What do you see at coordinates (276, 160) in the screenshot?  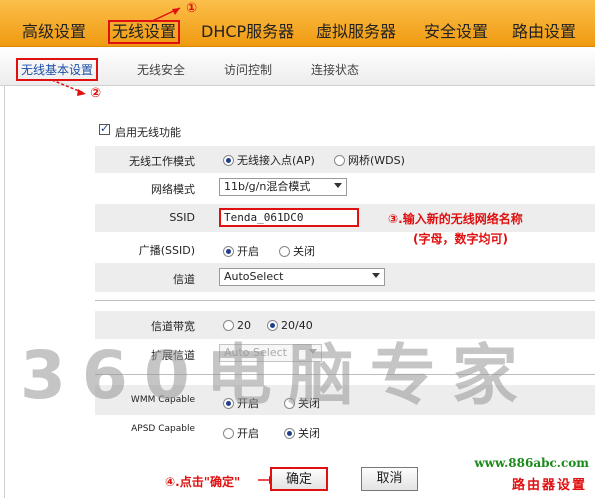 I see `mode-ap-text: 无线接入点(AP)` at bounding box center [276, 160].